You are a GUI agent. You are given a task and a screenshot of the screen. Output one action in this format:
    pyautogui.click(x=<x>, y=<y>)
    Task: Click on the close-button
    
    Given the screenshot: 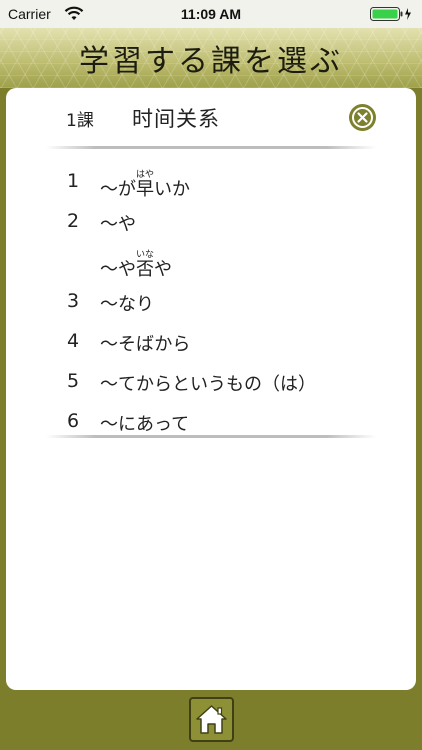 What is the action you would take?
    pyautogui.click(x=362, y=117)
    